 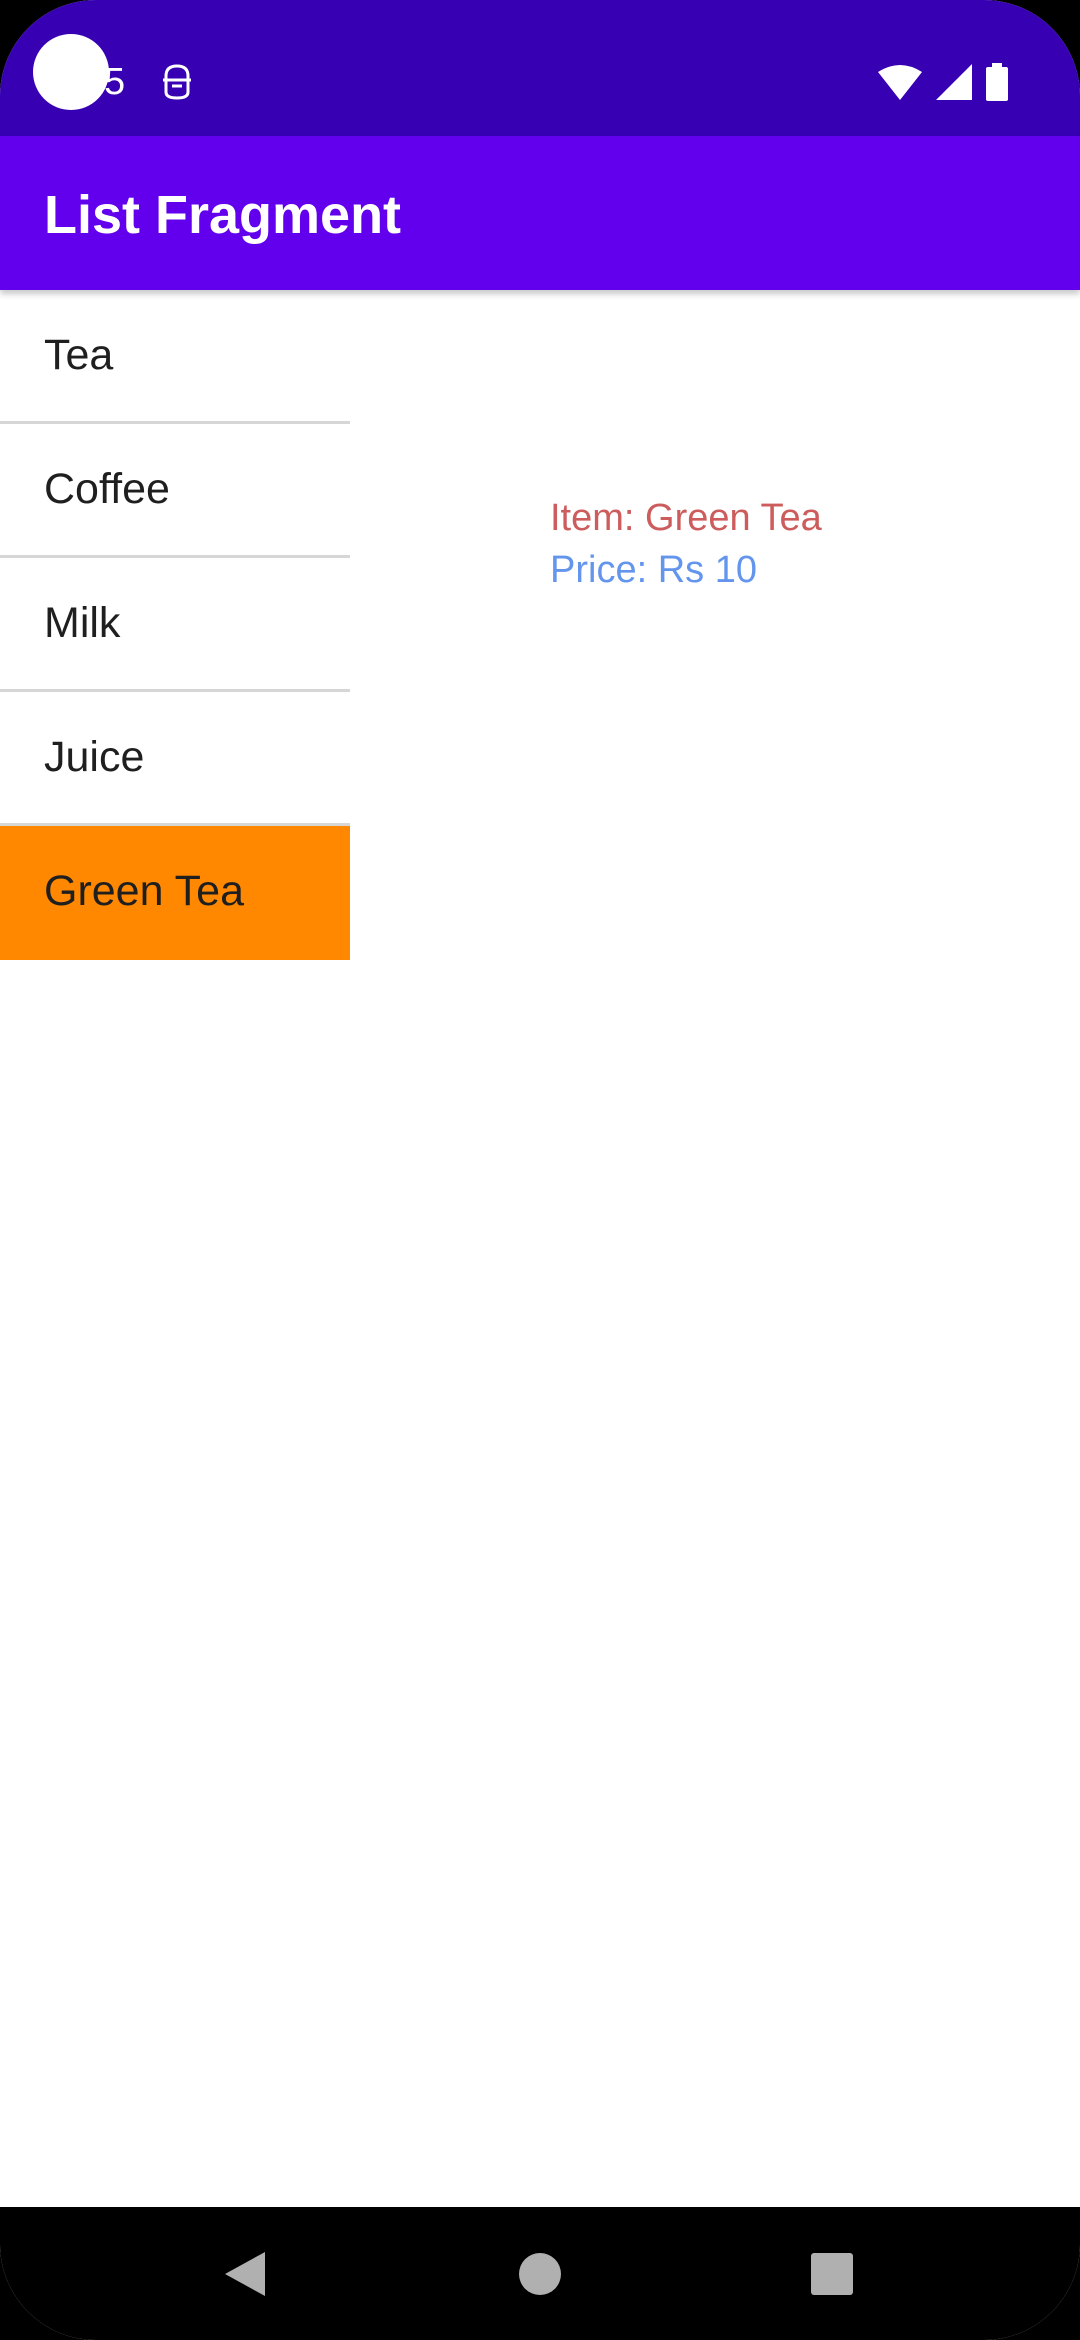 I want to click on camera-cutout, so click(x=71, y=72).